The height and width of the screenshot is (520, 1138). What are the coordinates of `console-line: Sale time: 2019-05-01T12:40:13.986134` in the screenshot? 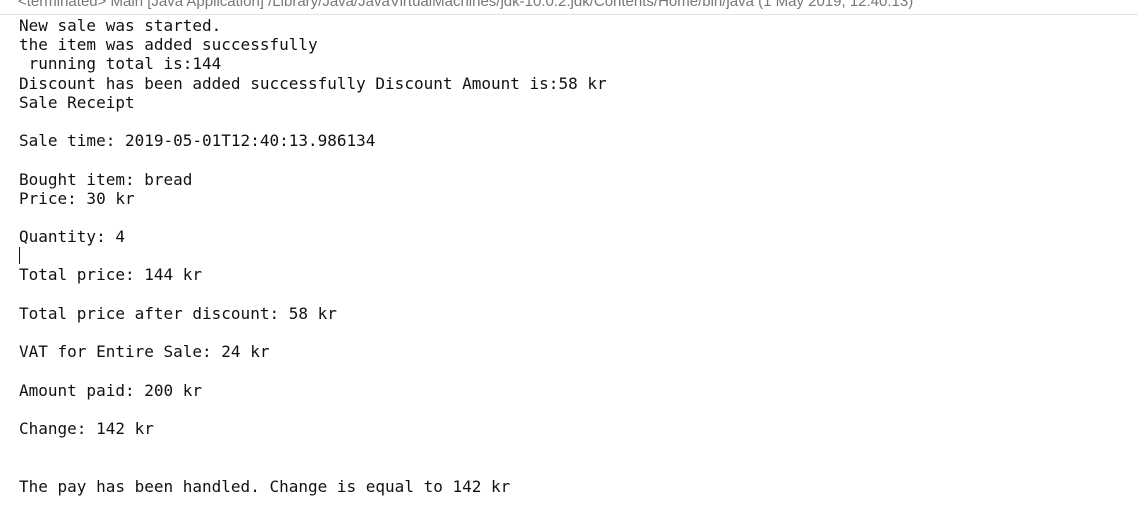 It's located at (197, 141).